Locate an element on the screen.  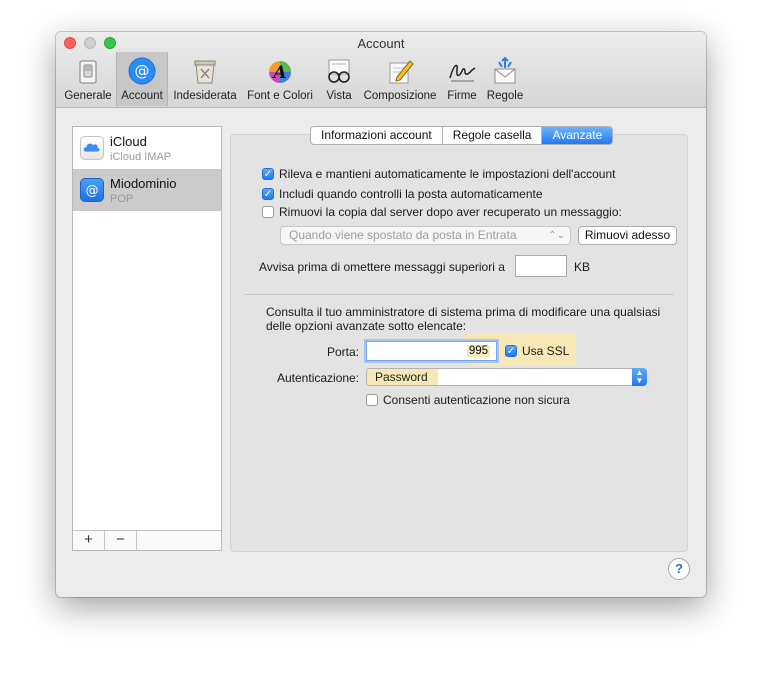
toolbar-firme: Firme is located at coordinates (462, 79).